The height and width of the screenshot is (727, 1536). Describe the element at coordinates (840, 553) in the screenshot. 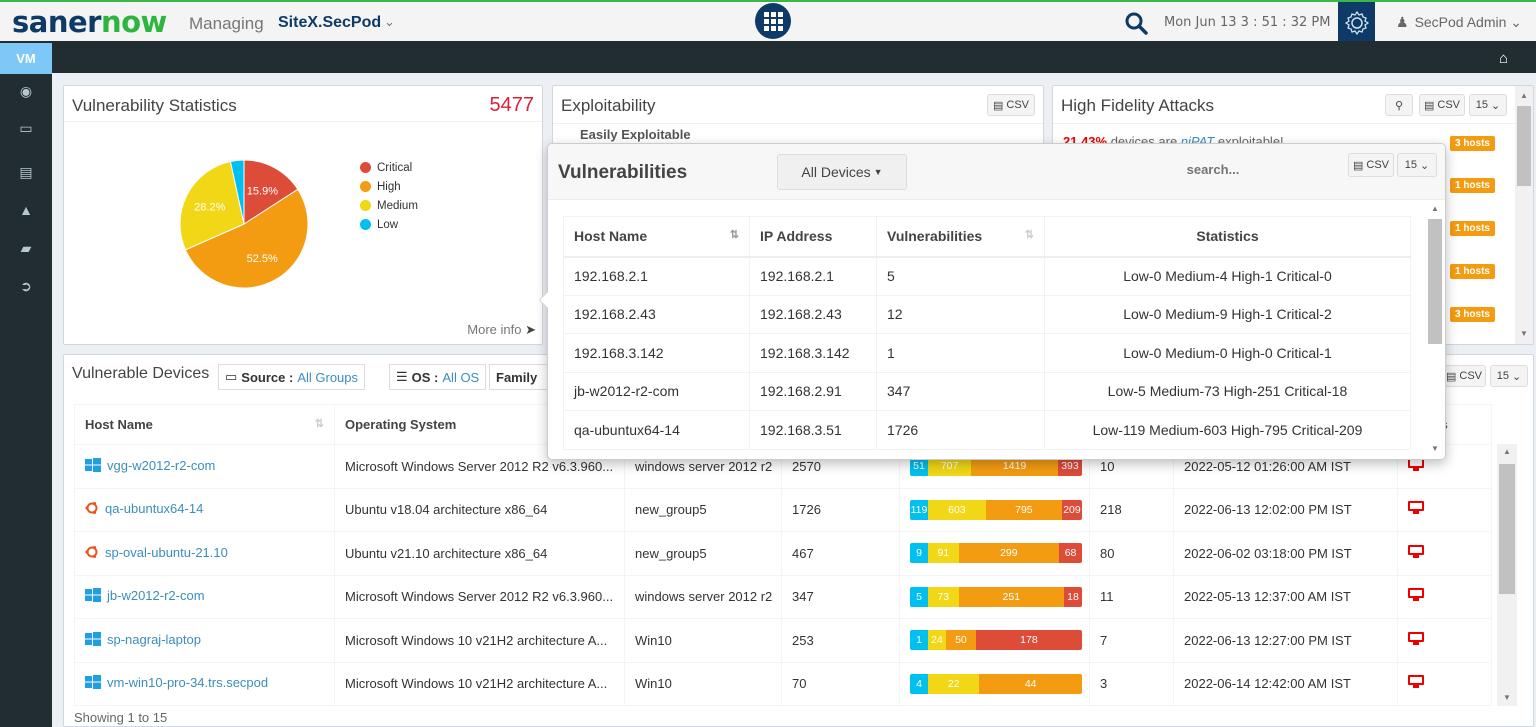

I see `vulnerability-count-link: 467` at that location.